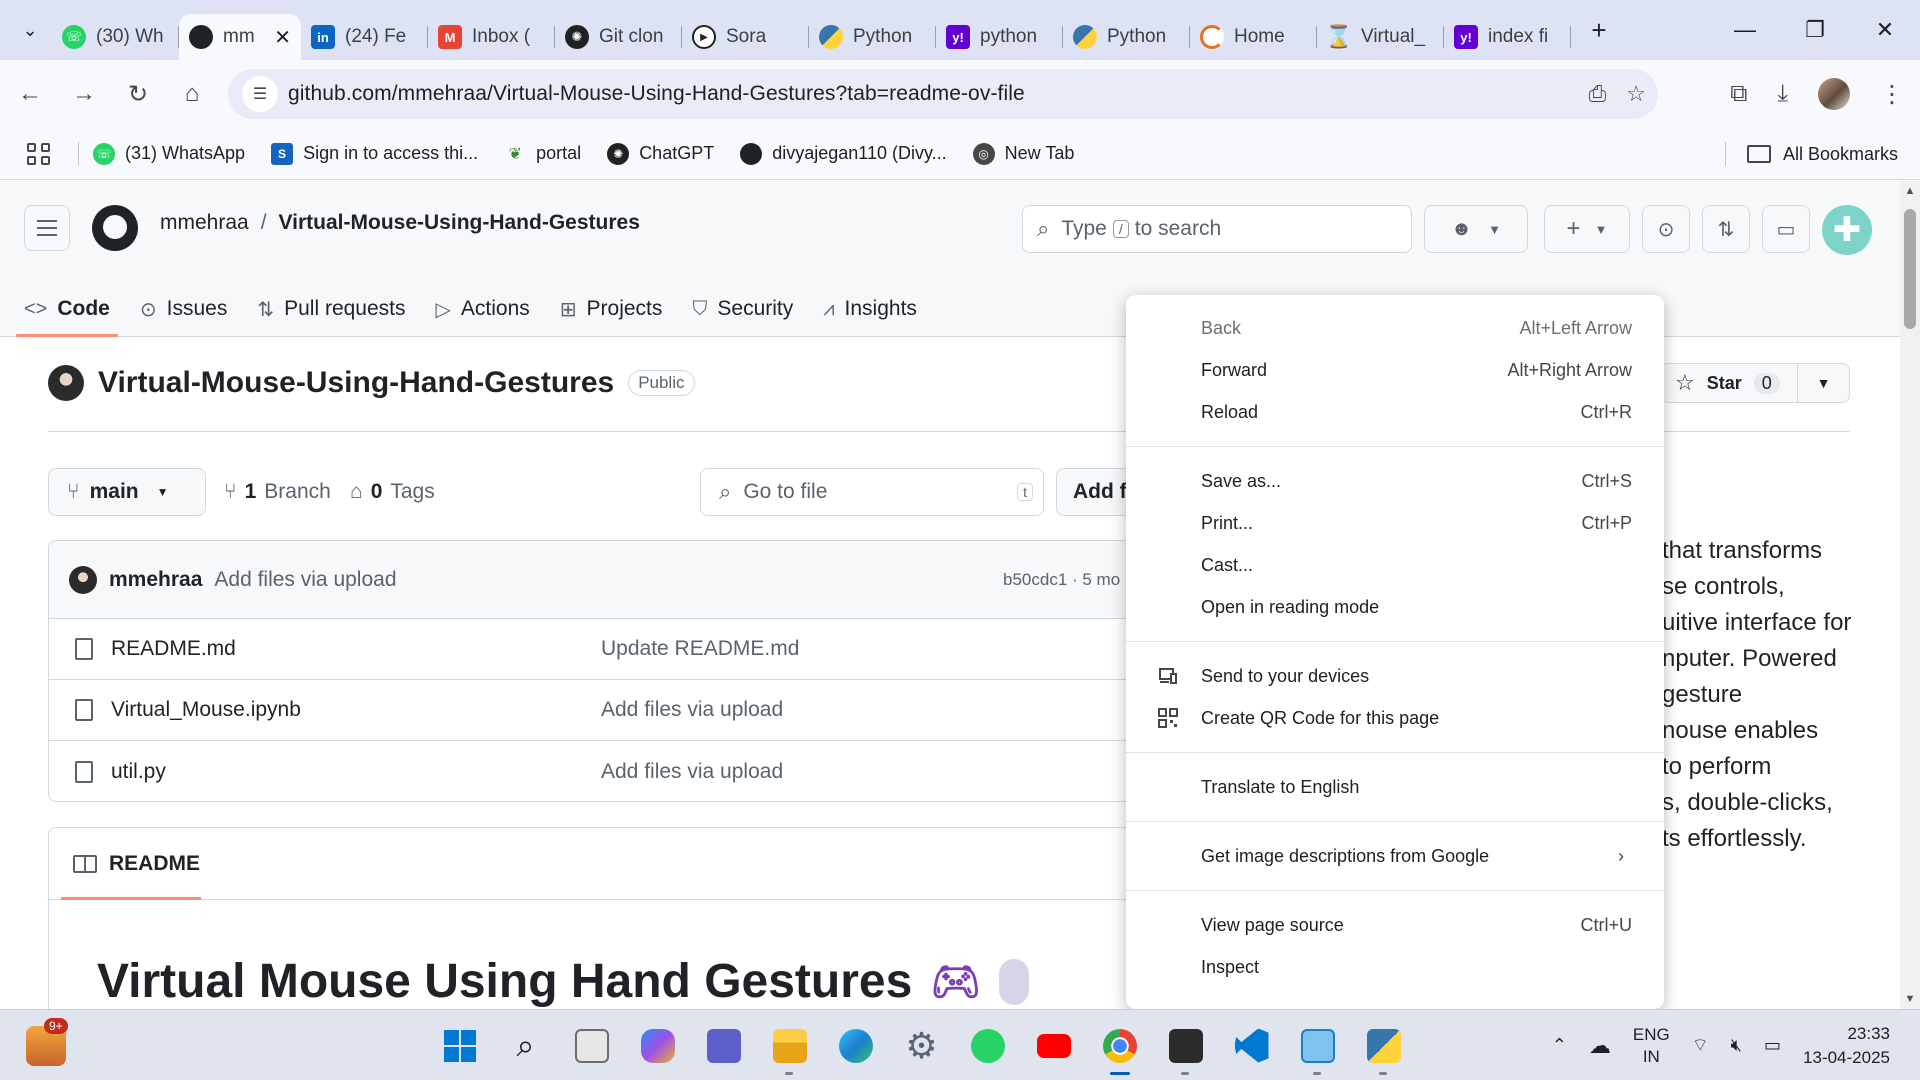  What do you see at coordinates (1395, 481) in the screenshot?
I see `menu-item-save-as: Save as... Ctrl+S` at bounding box center [1395, 481].